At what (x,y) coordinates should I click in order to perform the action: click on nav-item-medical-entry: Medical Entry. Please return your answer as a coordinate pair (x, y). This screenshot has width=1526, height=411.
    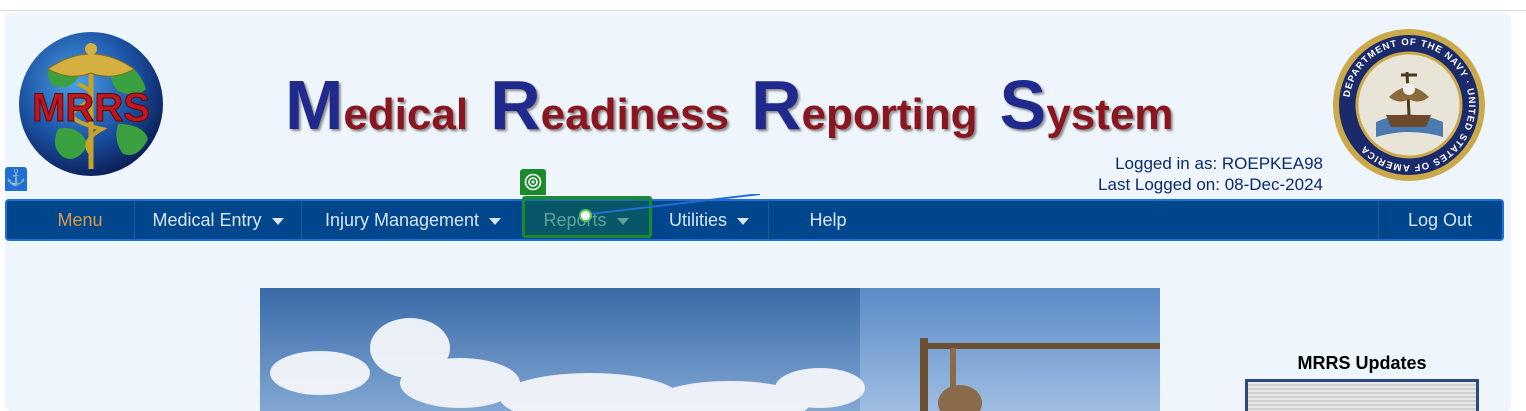
    Looking at the image, I should click on (217, 220).